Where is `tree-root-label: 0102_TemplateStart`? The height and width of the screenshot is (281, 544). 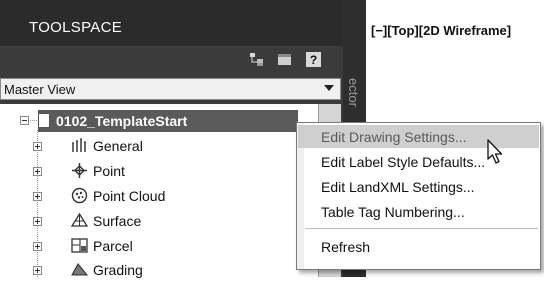
tree-root-label: 0102_TemplateStart is located at coordinates (122, 121).